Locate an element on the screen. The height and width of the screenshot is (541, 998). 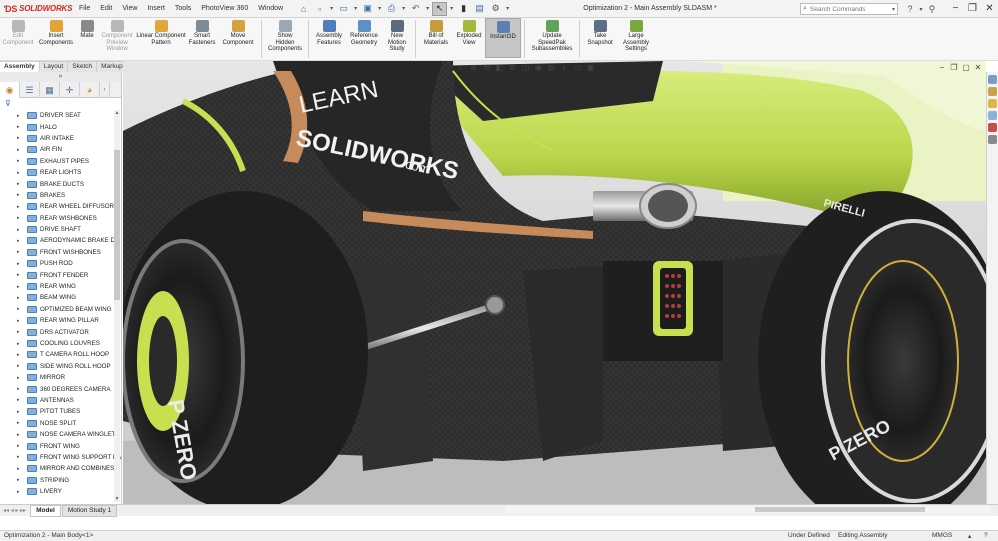
file-properties-icon: ▤ is located at coordinates (479, 9).